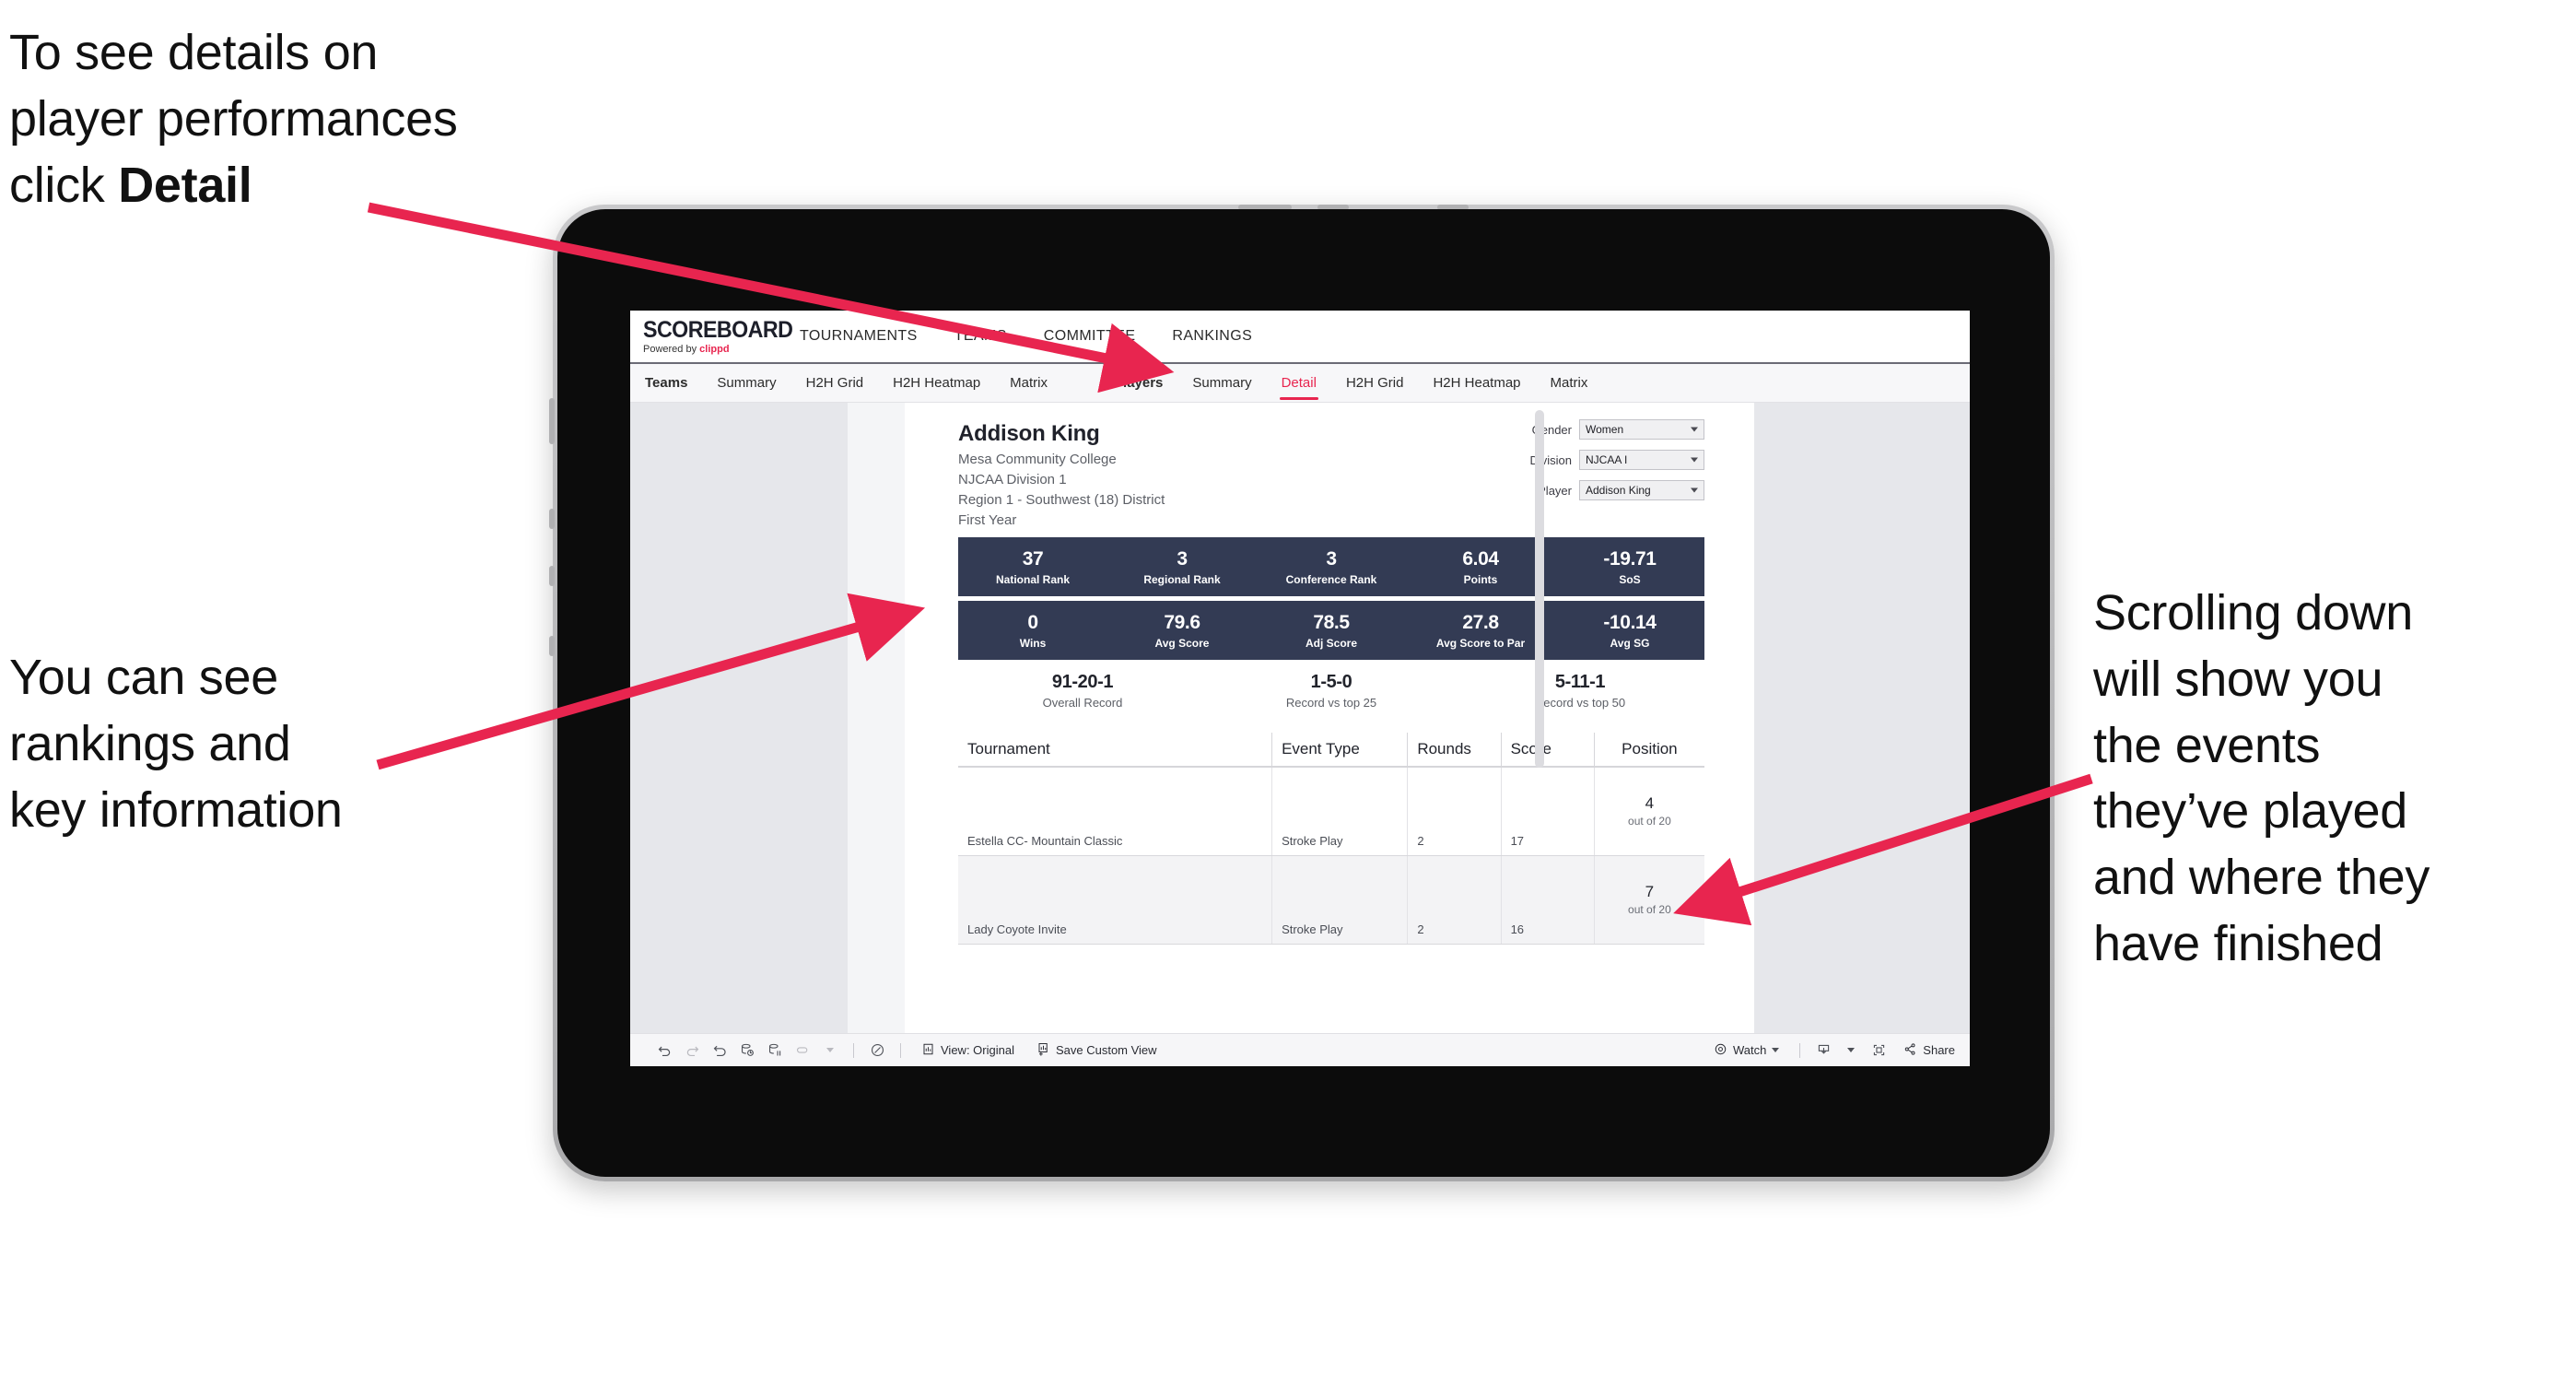 The image size is (2576, 1386). I want to click on column-header-event-type: Event Type, so click(1340, 750).